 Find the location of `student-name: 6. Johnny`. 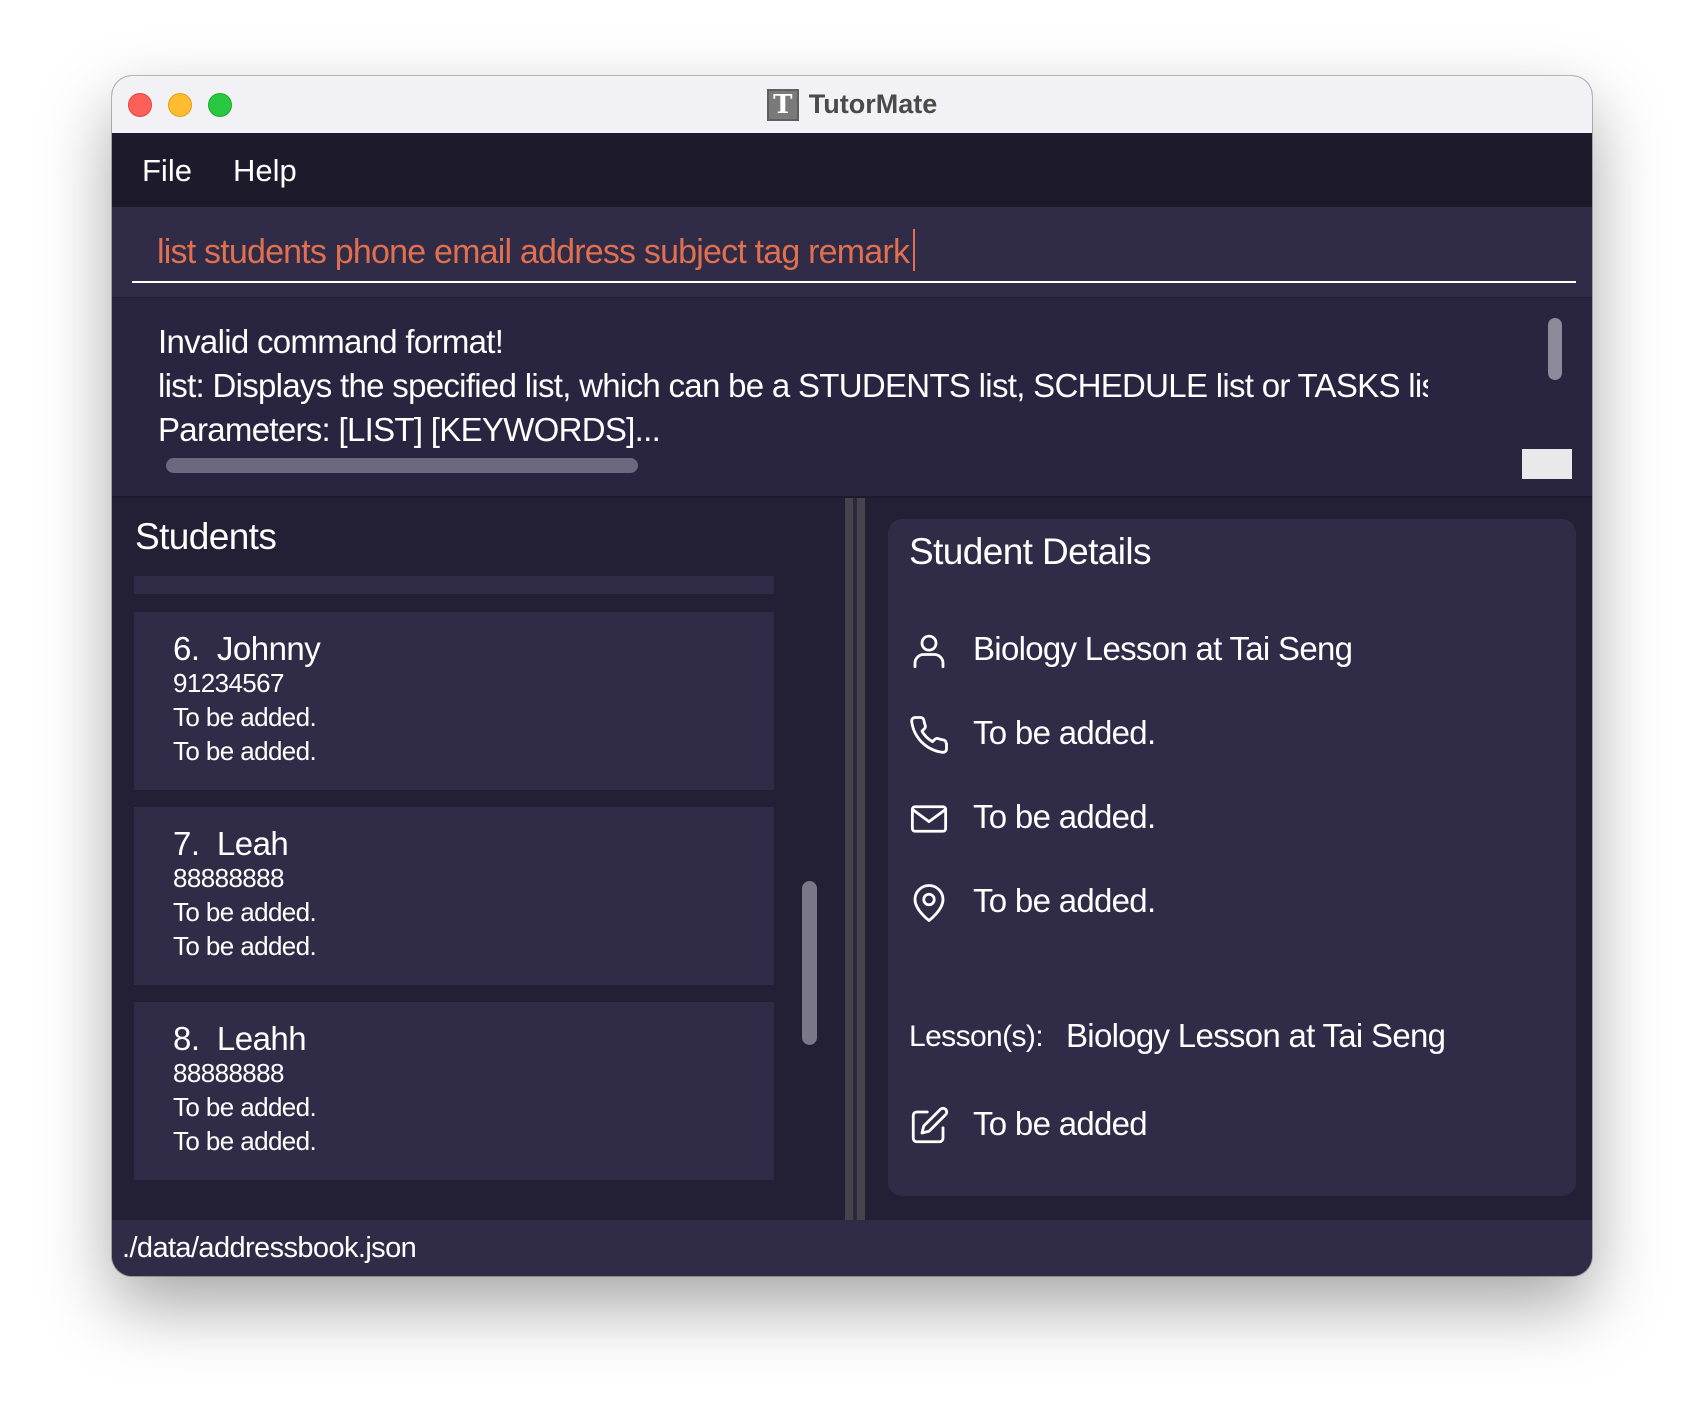

student-name: 6. Johnny is located at coordinates (247, 648).